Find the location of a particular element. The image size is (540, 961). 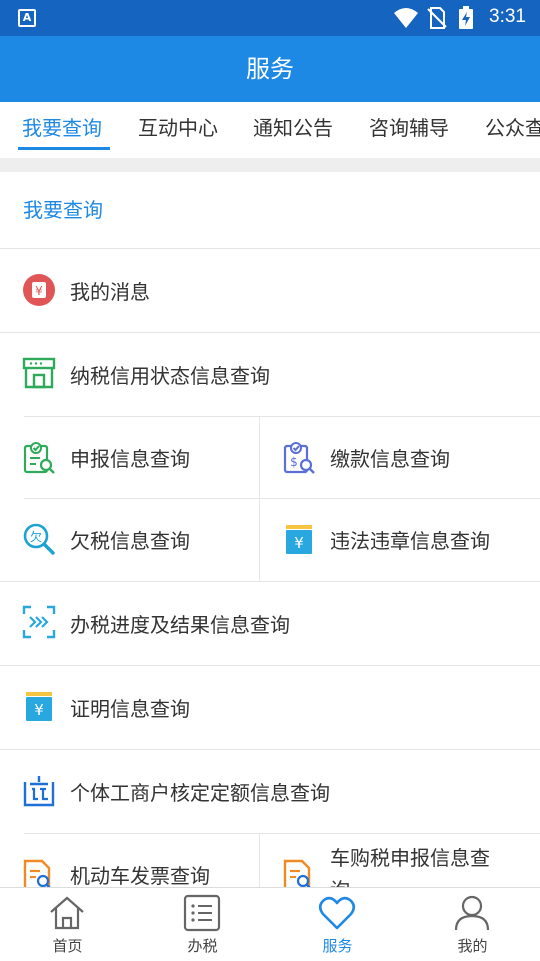

tab-interaction-center: 互动中心 is located at coordinates (178, 126).